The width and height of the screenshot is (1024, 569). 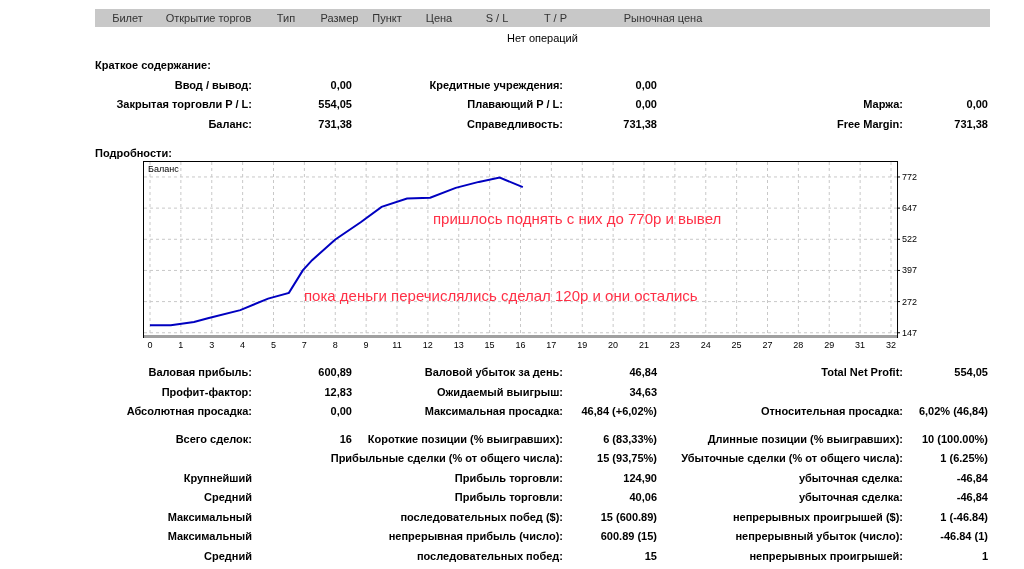 I want to click on x-tick-label: 7, so click(x=304, y=344).